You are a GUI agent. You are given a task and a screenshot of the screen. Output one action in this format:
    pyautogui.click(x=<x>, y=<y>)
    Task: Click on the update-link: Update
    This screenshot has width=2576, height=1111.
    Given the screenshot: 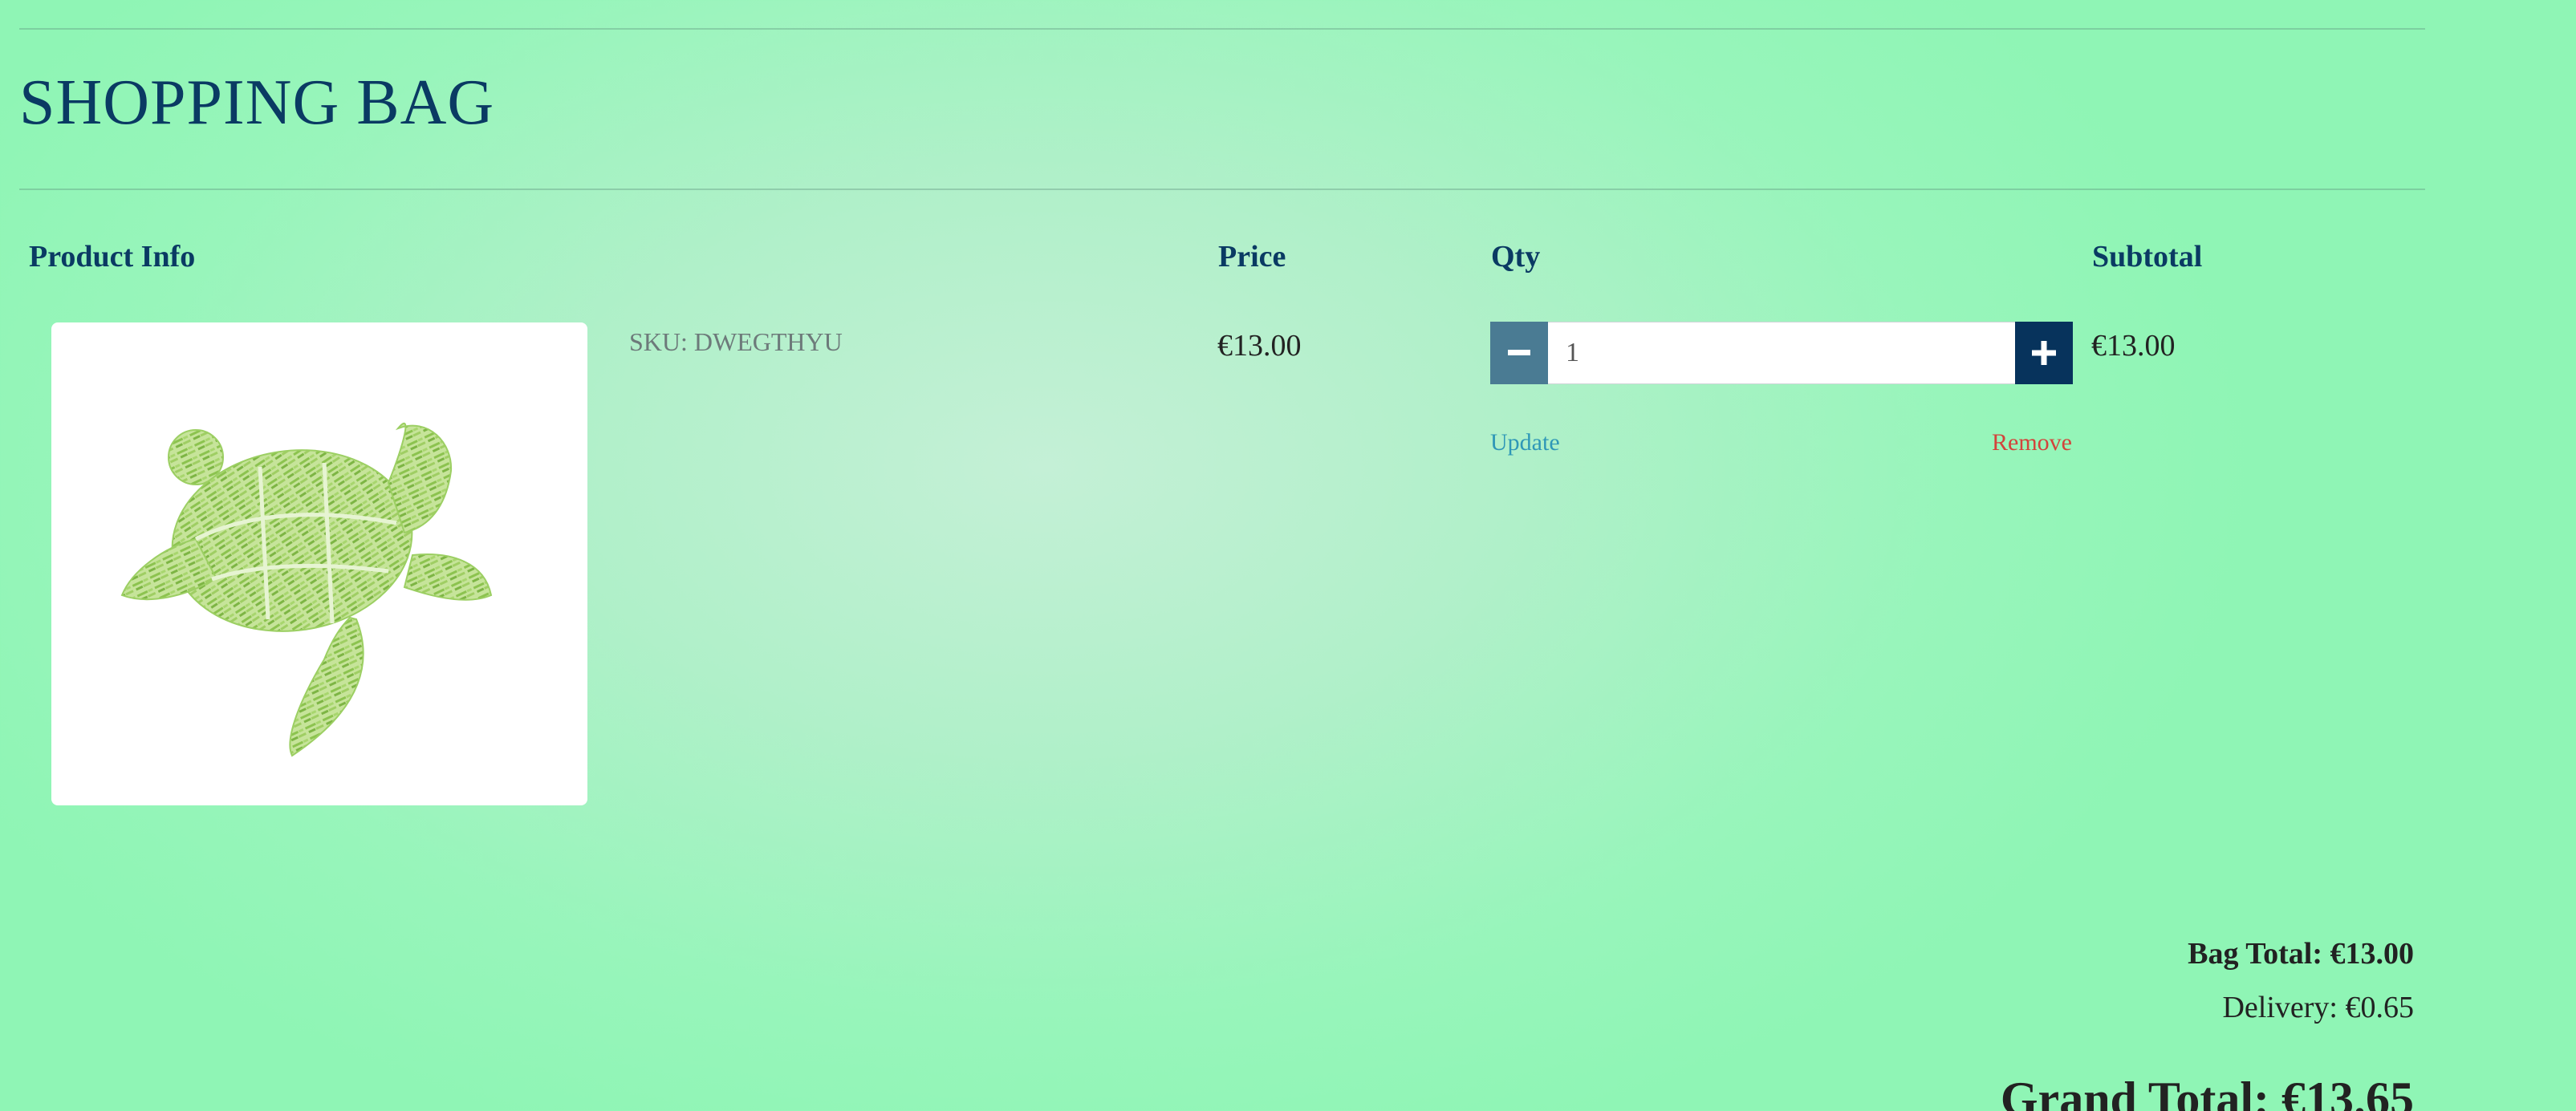 What is the action you would take?
    pyautogui.click(x=1525, y=443)
    